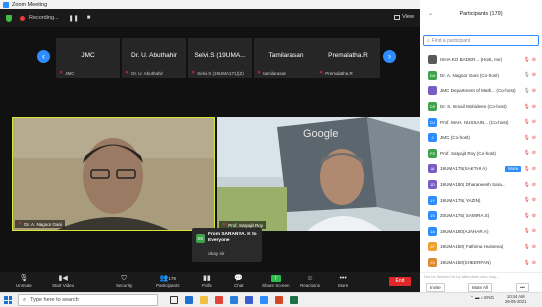 The height and width of the screenshot is (307, 542). Describe the element at coordinates (481, 247) in the screenshot. I see `participant-row: 1F 19UMA180( Fathima Hussena) 🎙 ⊘` at that location.